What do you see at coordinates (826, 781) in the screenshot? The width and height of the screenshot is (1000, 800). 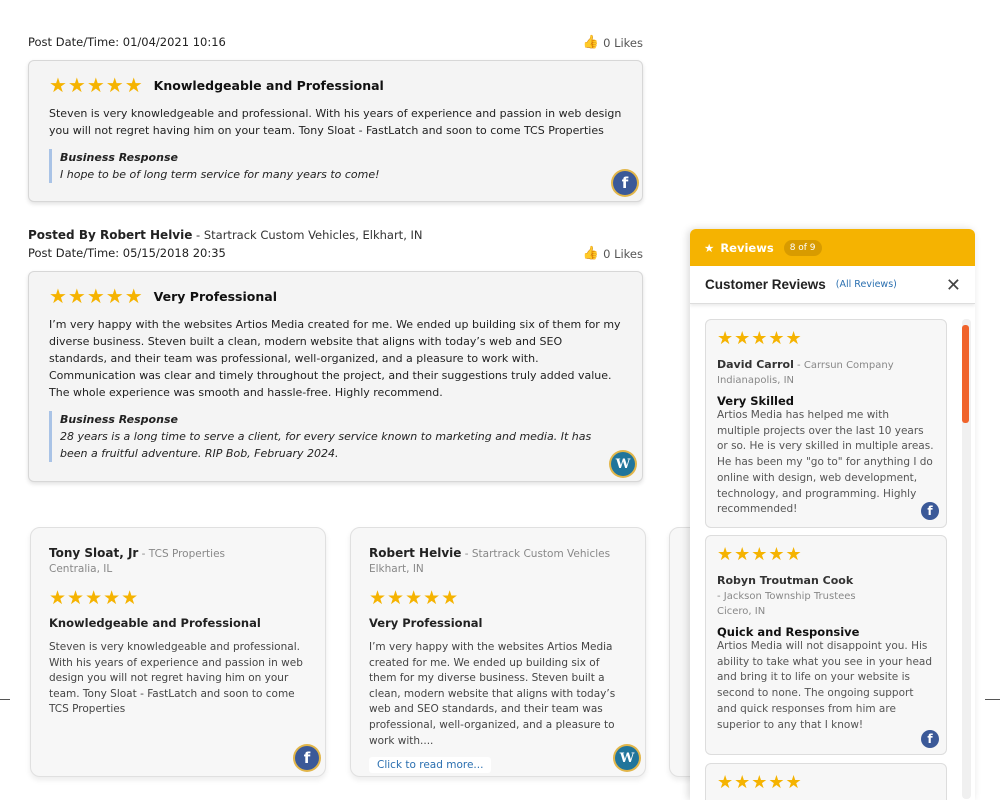 I see `widget-review-card: ★★★★★` at bounding box center [826, 781].